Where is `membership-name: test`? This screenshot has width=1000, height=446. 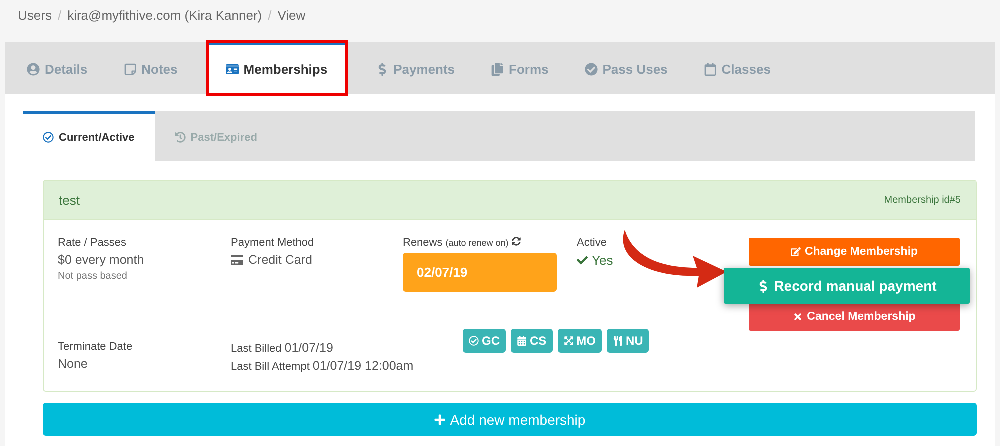
membership-name: test is located at coordinates (69, 200).